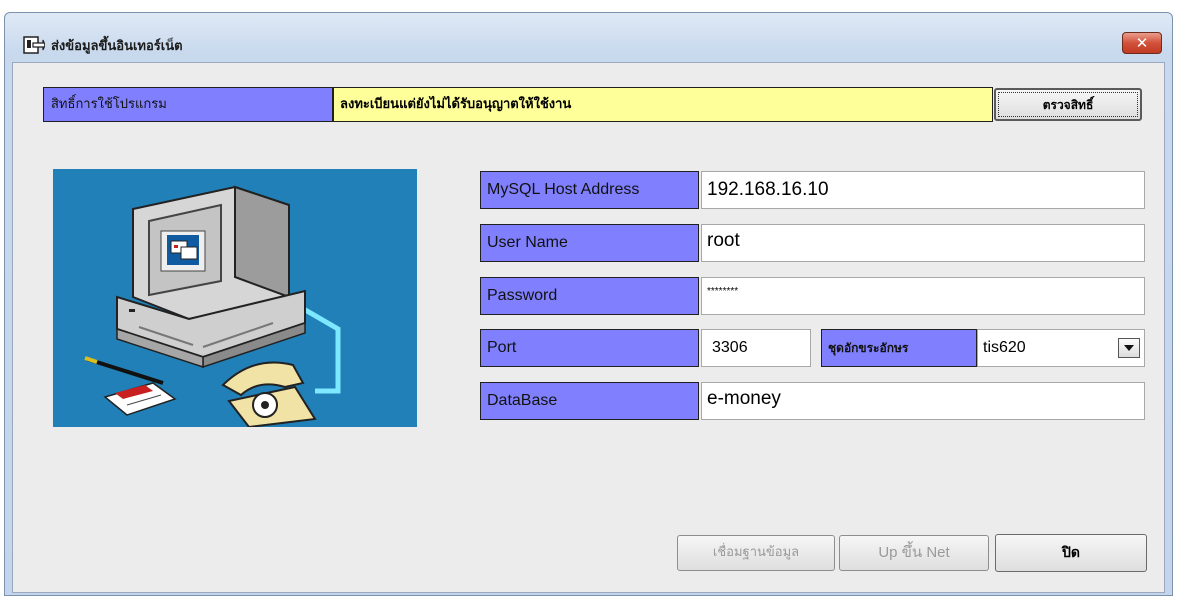  I want to click on window-title: ส่งข้อมูลขึ้นอินเทอร์เน็ต, so click(117, 46).